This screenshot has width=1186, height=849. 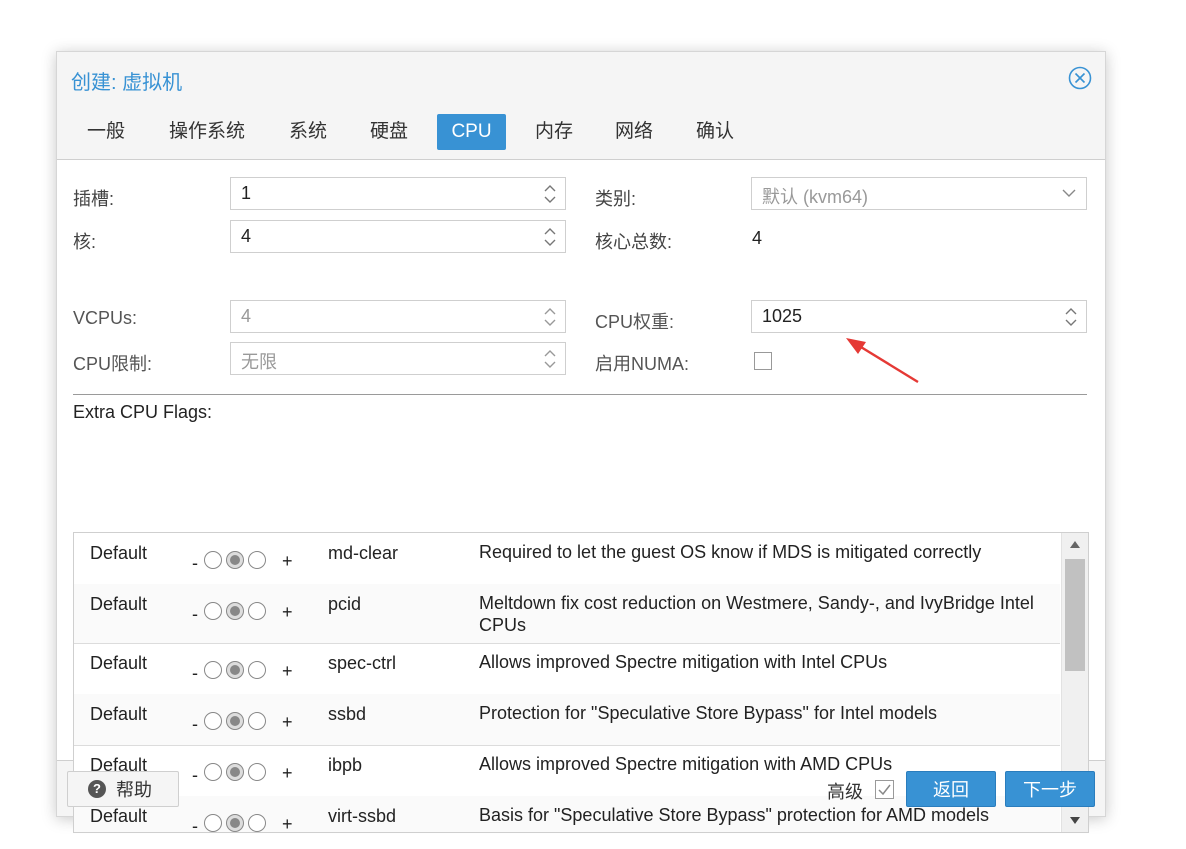 What do you see at coordinates (363, 553) in the screenshot?
I see `flag-name: md-clear` at bounding box center [363, 553].